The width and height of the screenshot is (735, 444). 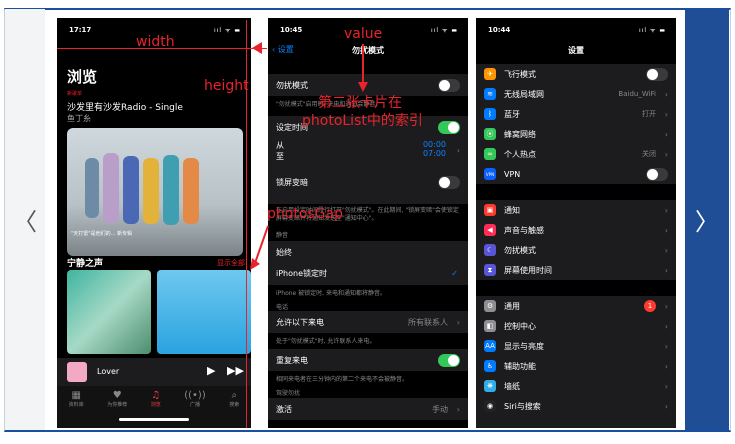 I want to click on settings-row: ⧗ 屏幕使用时间 ›, so click(x=576, y=270).